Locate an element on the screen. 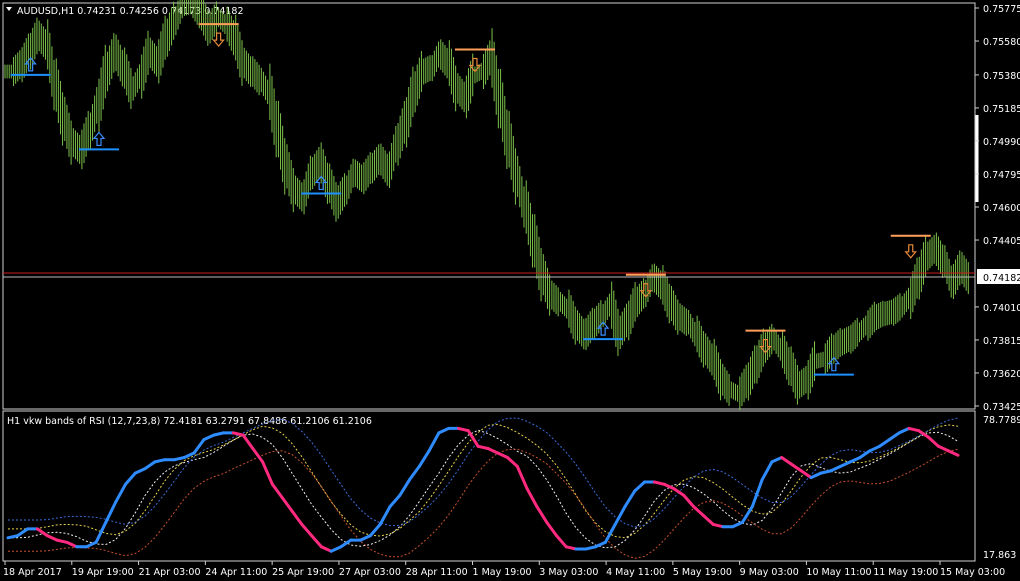 Image resolution: width=1020 pixels, height=581 pixels. x-tick-label: 19 Apr 19:00 is located at coordinates (103, 572).